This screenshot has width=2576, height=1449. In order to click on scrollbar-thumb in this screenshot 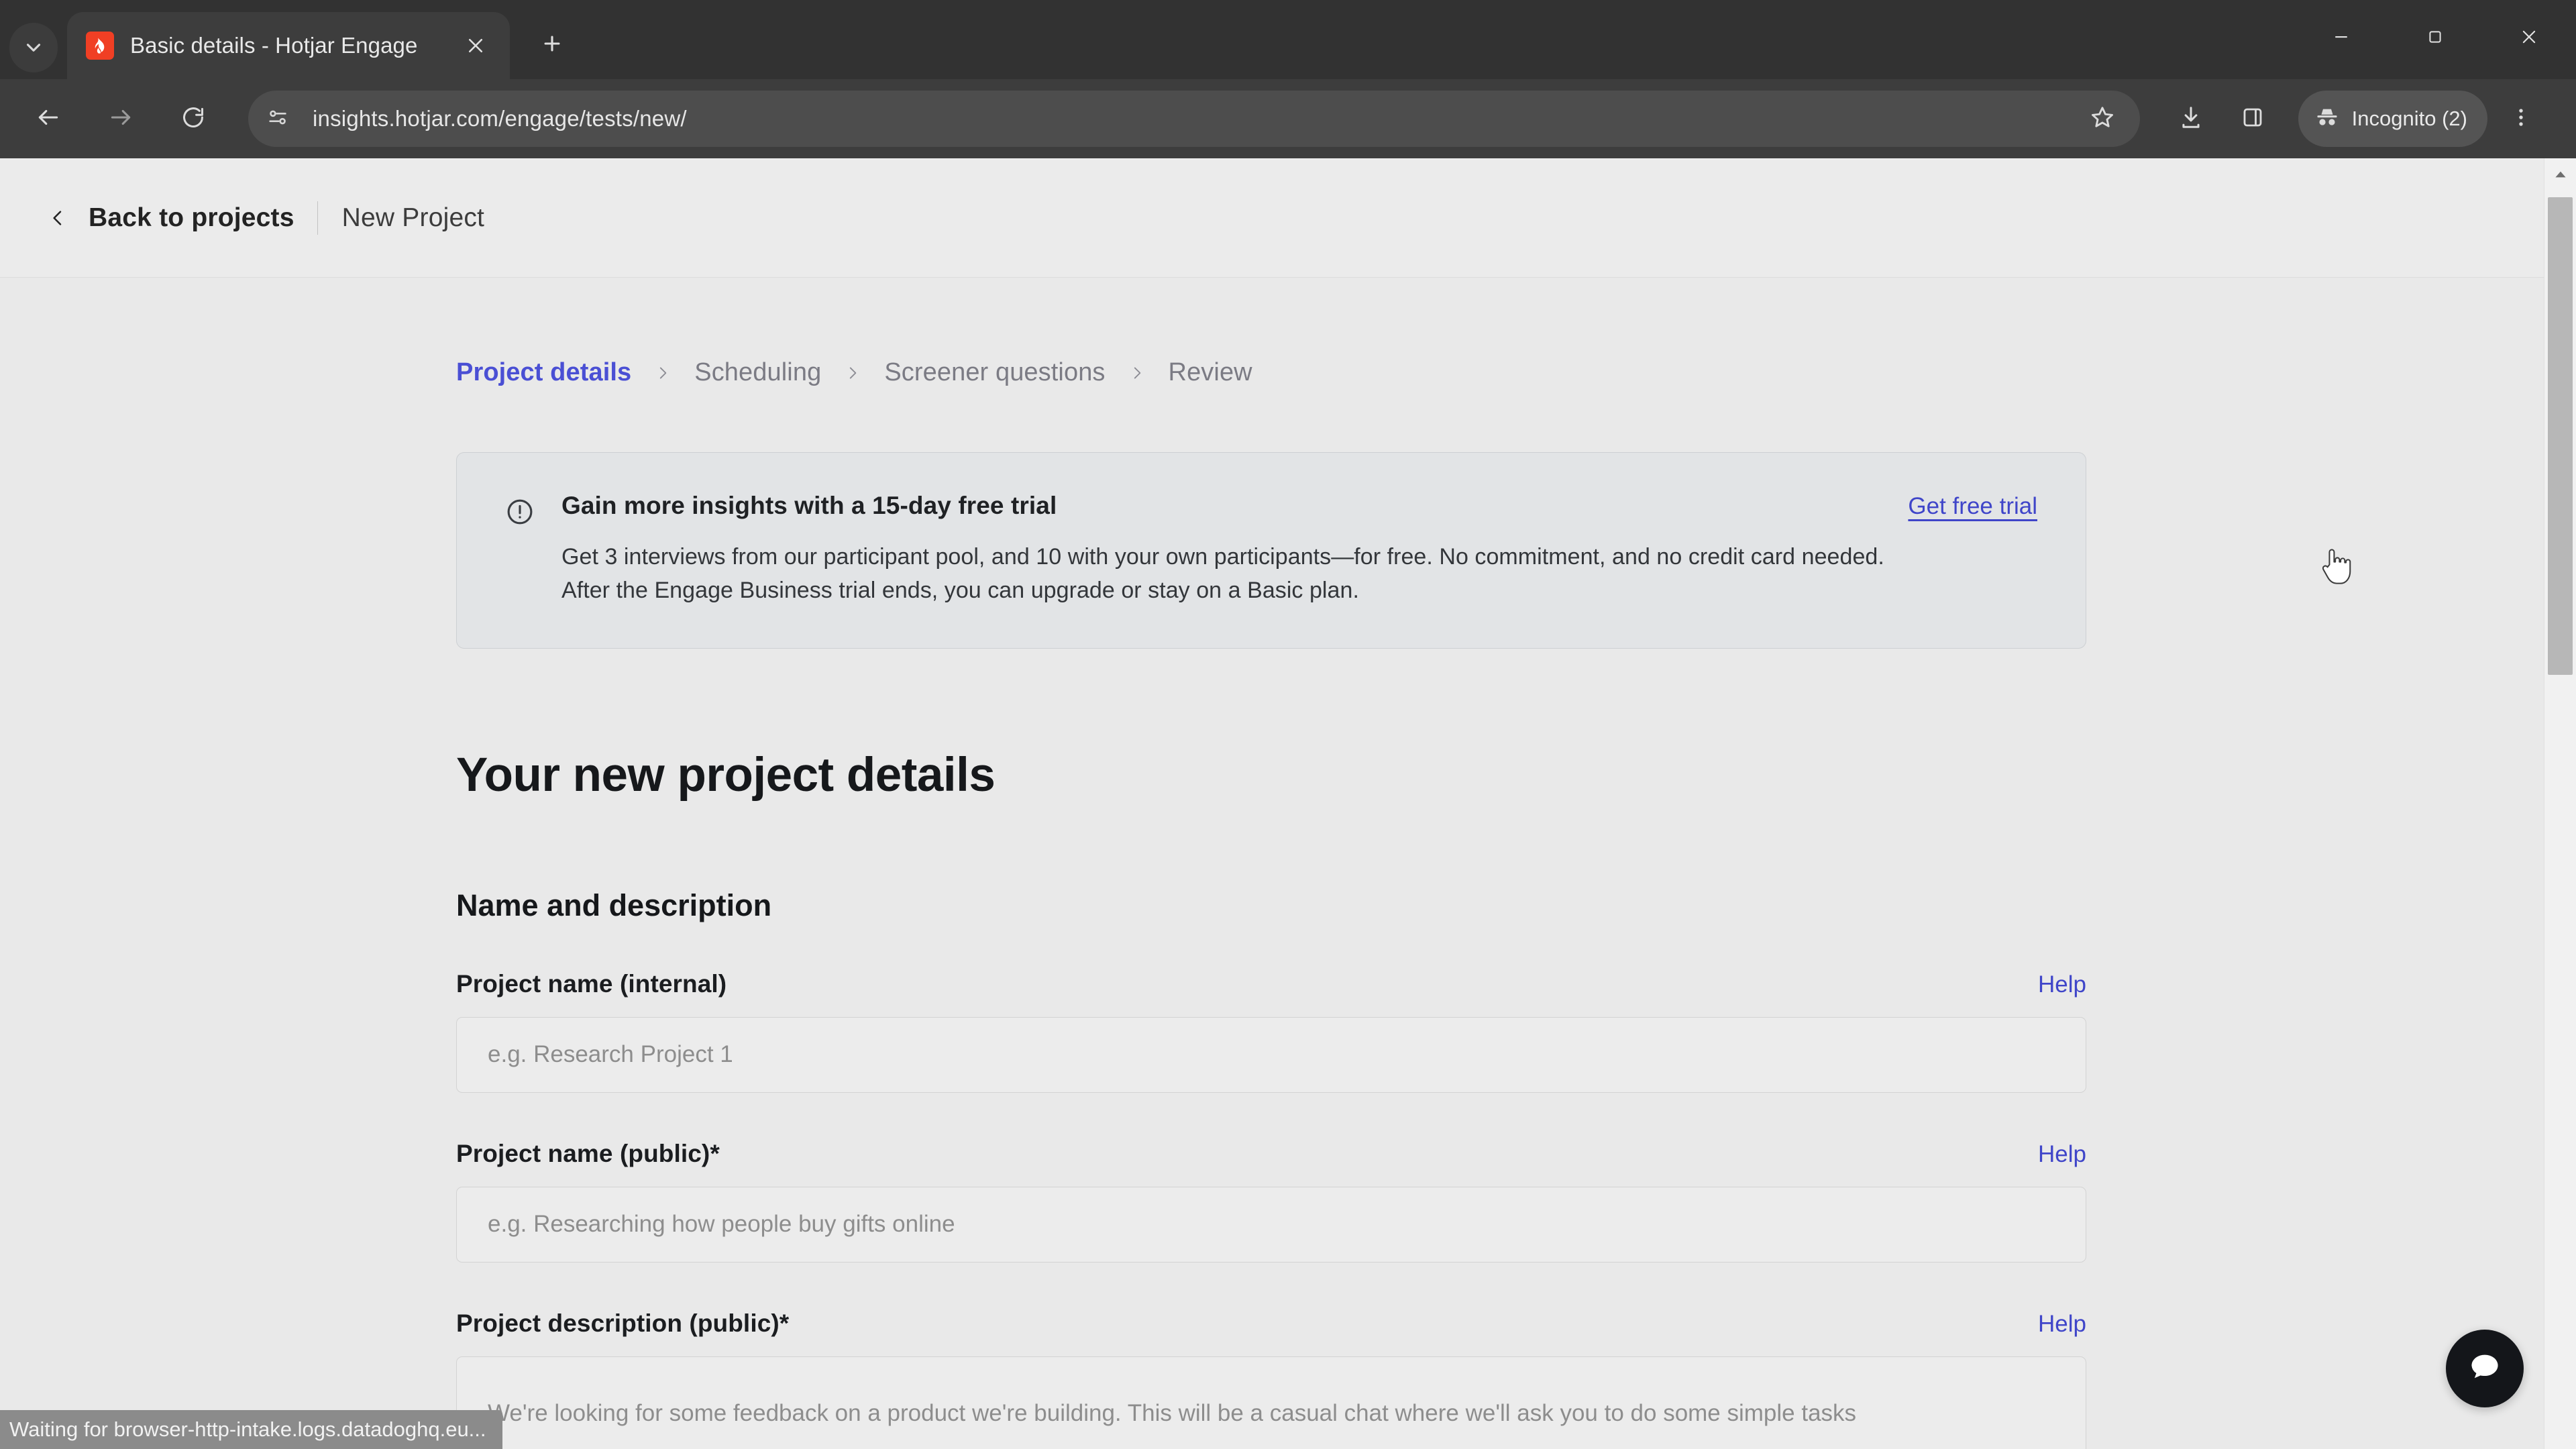, I will do `click(2560, 436)`.